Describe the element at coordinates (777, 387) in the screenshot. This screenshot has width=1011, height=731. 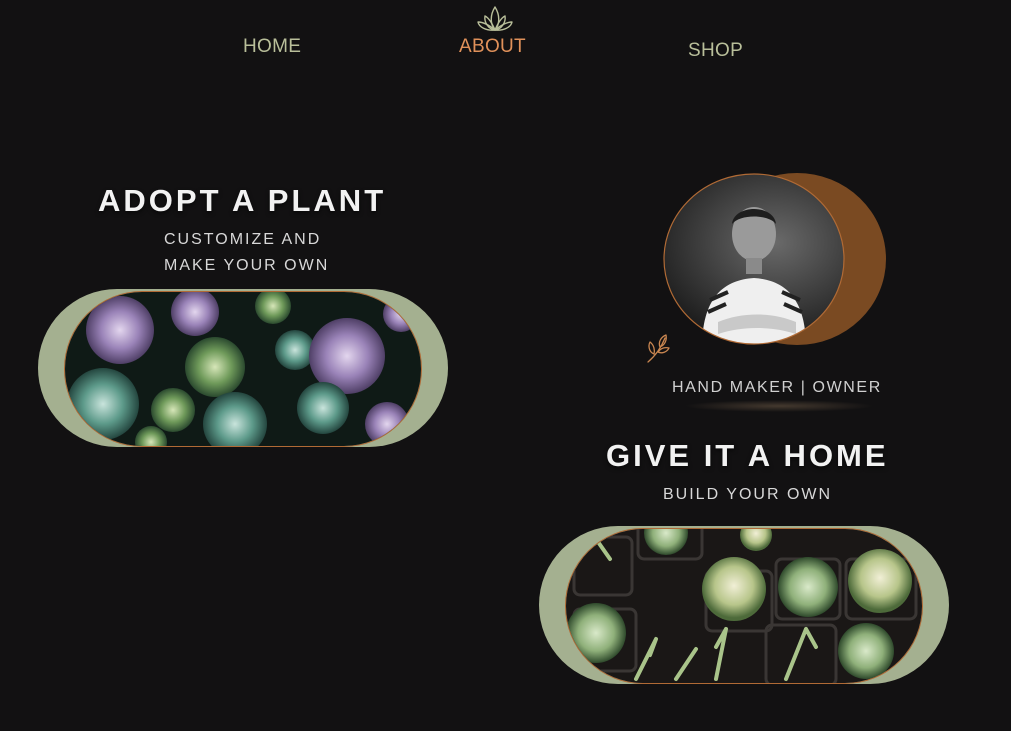
I see `profile-caption: HAND MAKER | OWNER` at that location.